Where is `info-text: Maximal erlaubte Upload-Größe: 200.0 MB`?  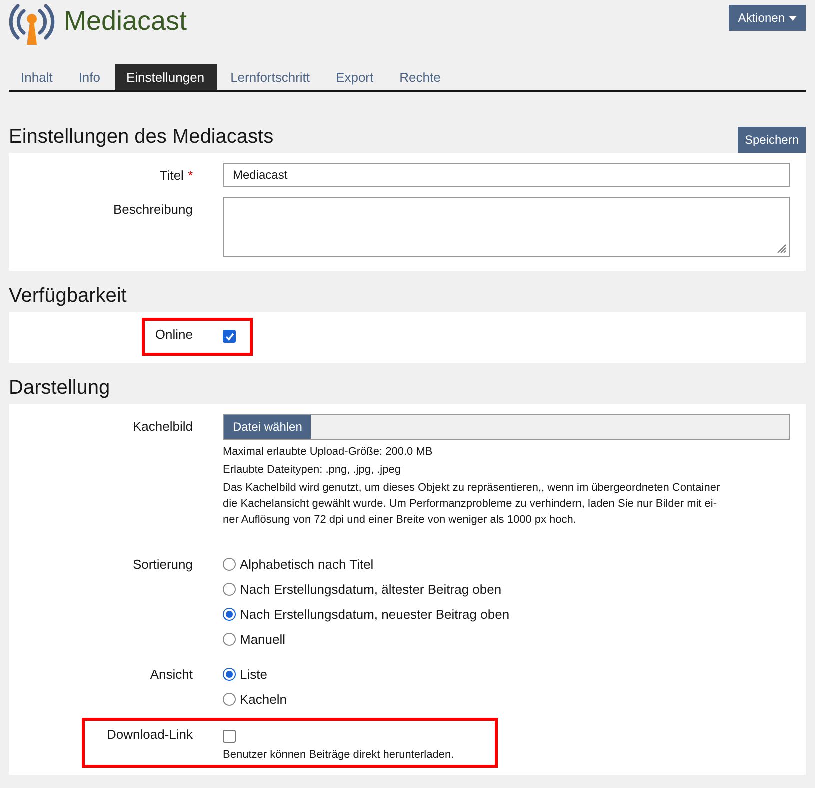
info-text: Maximal erlaubte Upload-Größe: 200.0 MB is located at coordinates (328, 452).